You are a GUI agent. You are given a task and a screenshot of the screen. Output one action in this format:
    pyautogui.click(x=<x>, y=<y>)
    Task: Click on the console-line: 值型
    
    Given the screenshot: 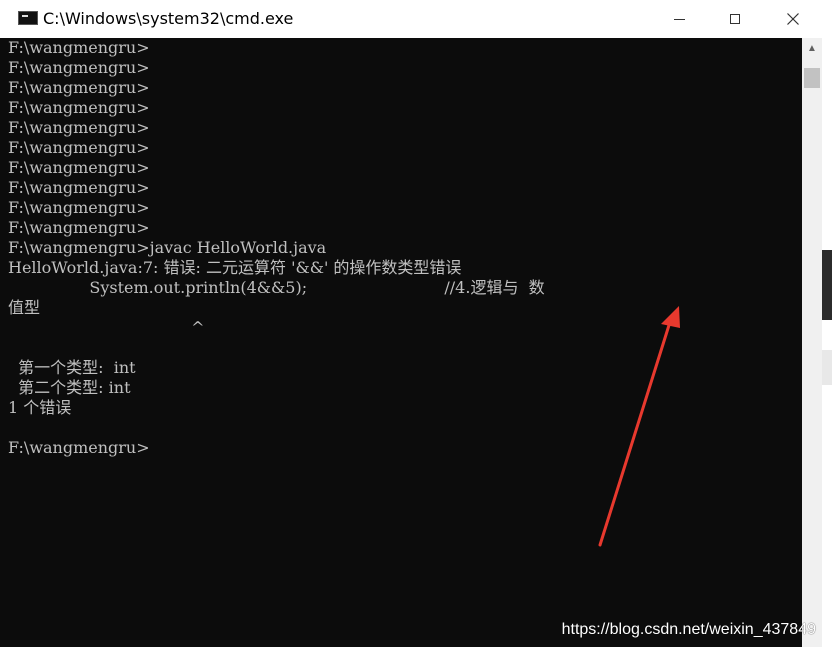 What is the action you would take?
    pyautogui.click(x=24, y=307)
    